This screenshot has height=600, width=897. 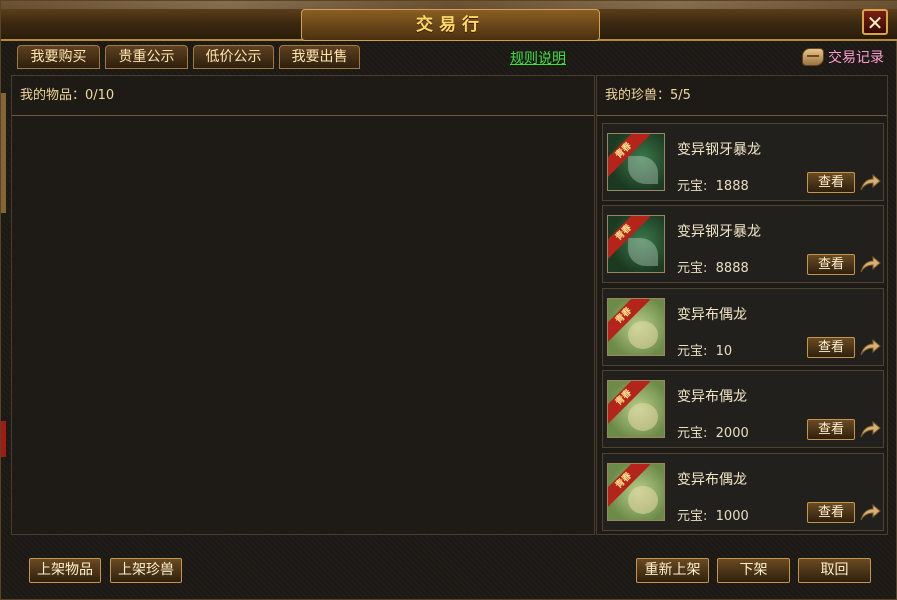 I want to click on trade-log-label: 交易记录, so click(x=856, y=58).